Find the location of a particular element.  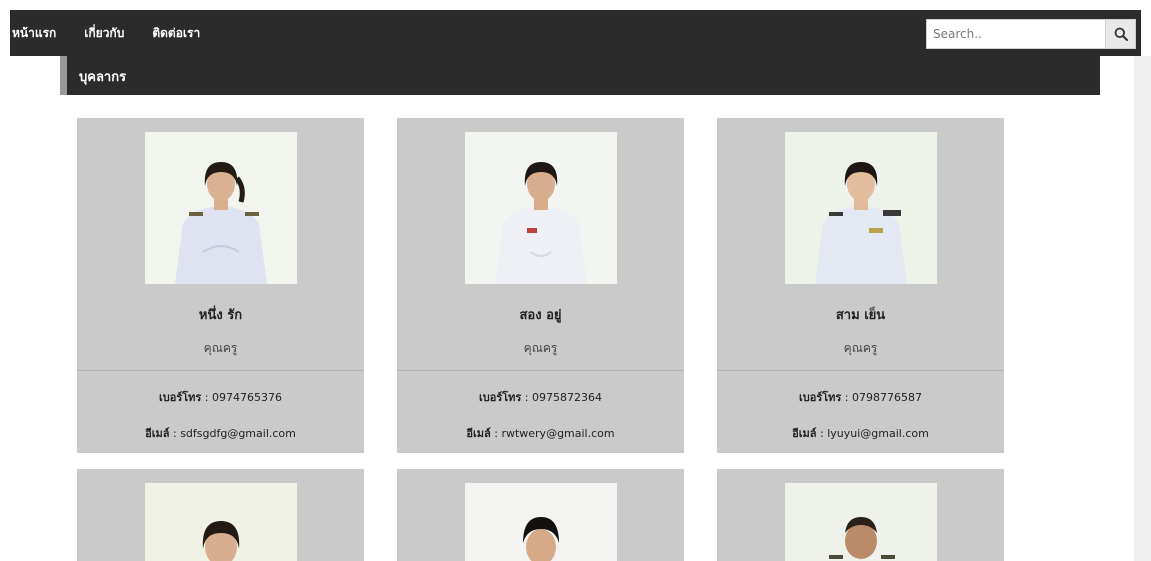

staff-email-line: อีเมล์ : lyuyui@gmail.com is located at coordinates (860, 433).